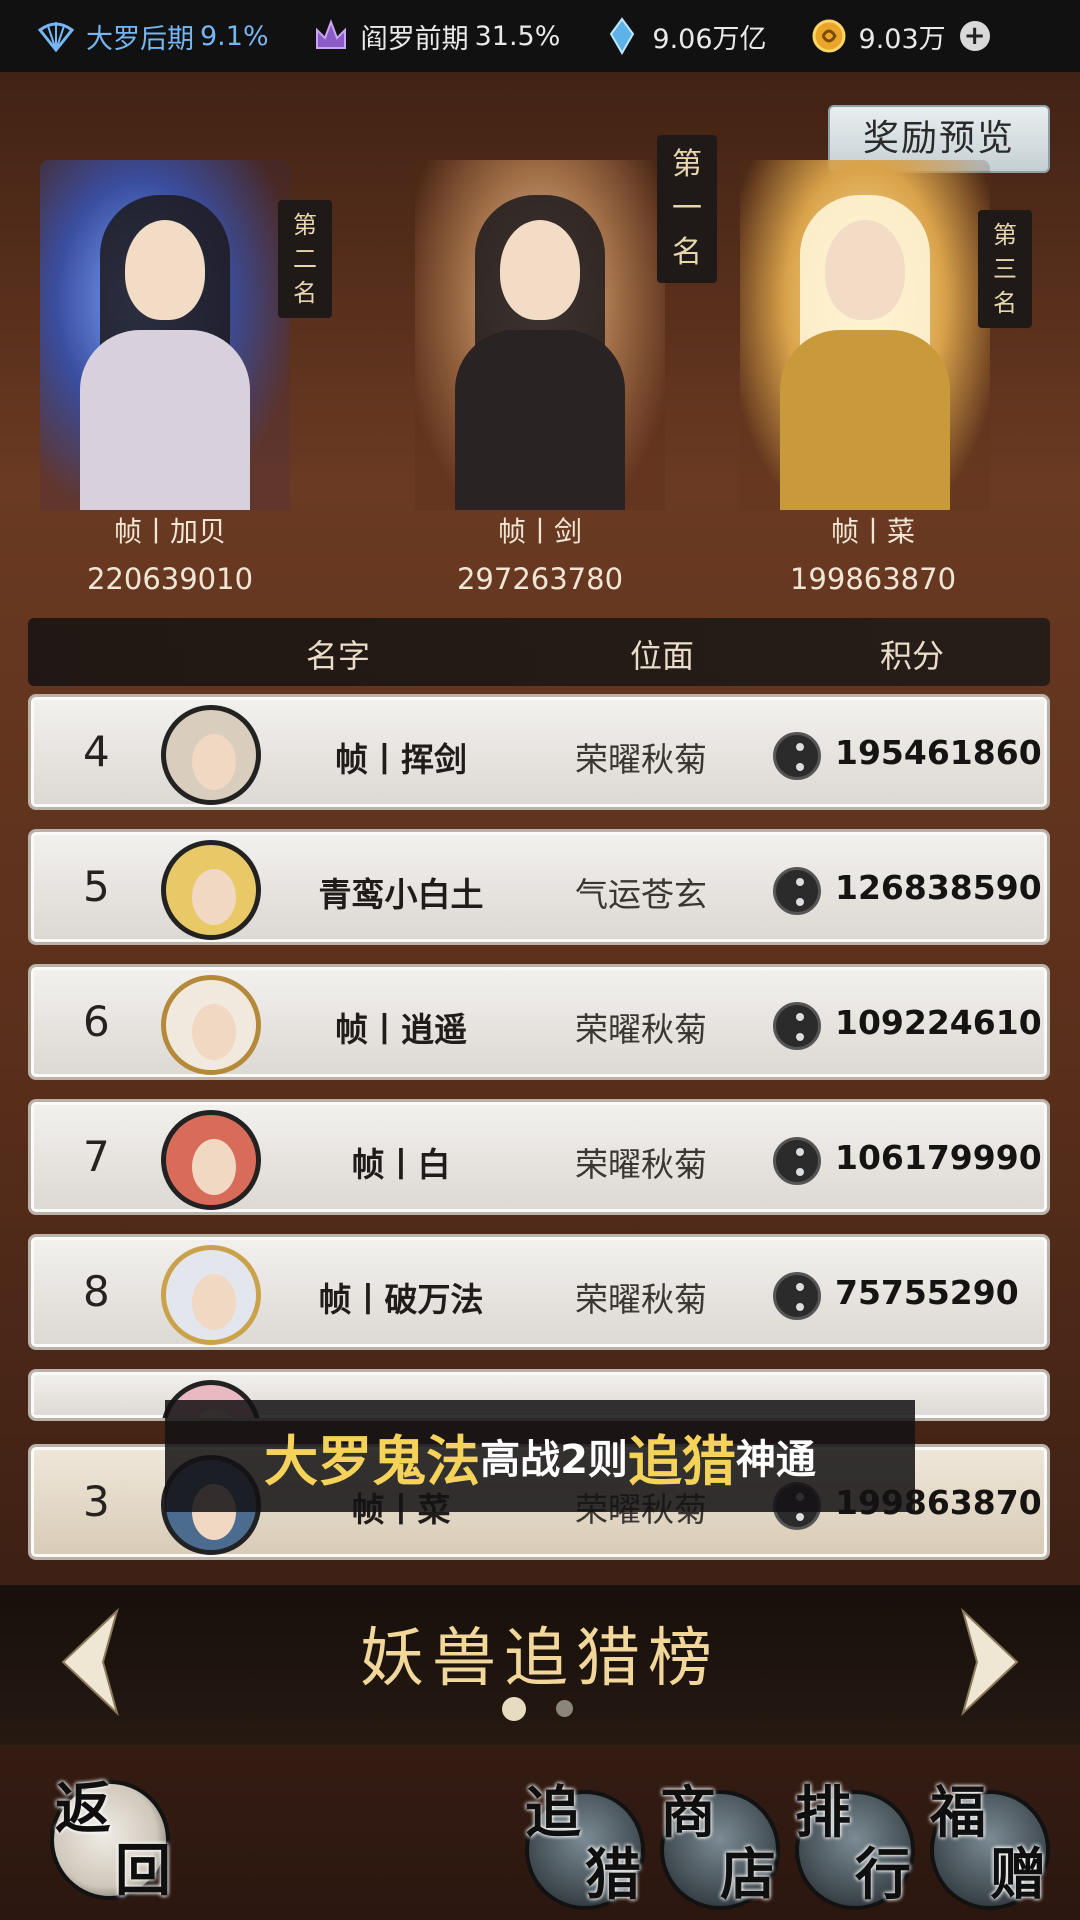 This screenshot has height=1920, width=1080. What do you see at coordinates (912, 656) in the screenshot?
I see `header-score: 积分` at bounding box center [912, 656].